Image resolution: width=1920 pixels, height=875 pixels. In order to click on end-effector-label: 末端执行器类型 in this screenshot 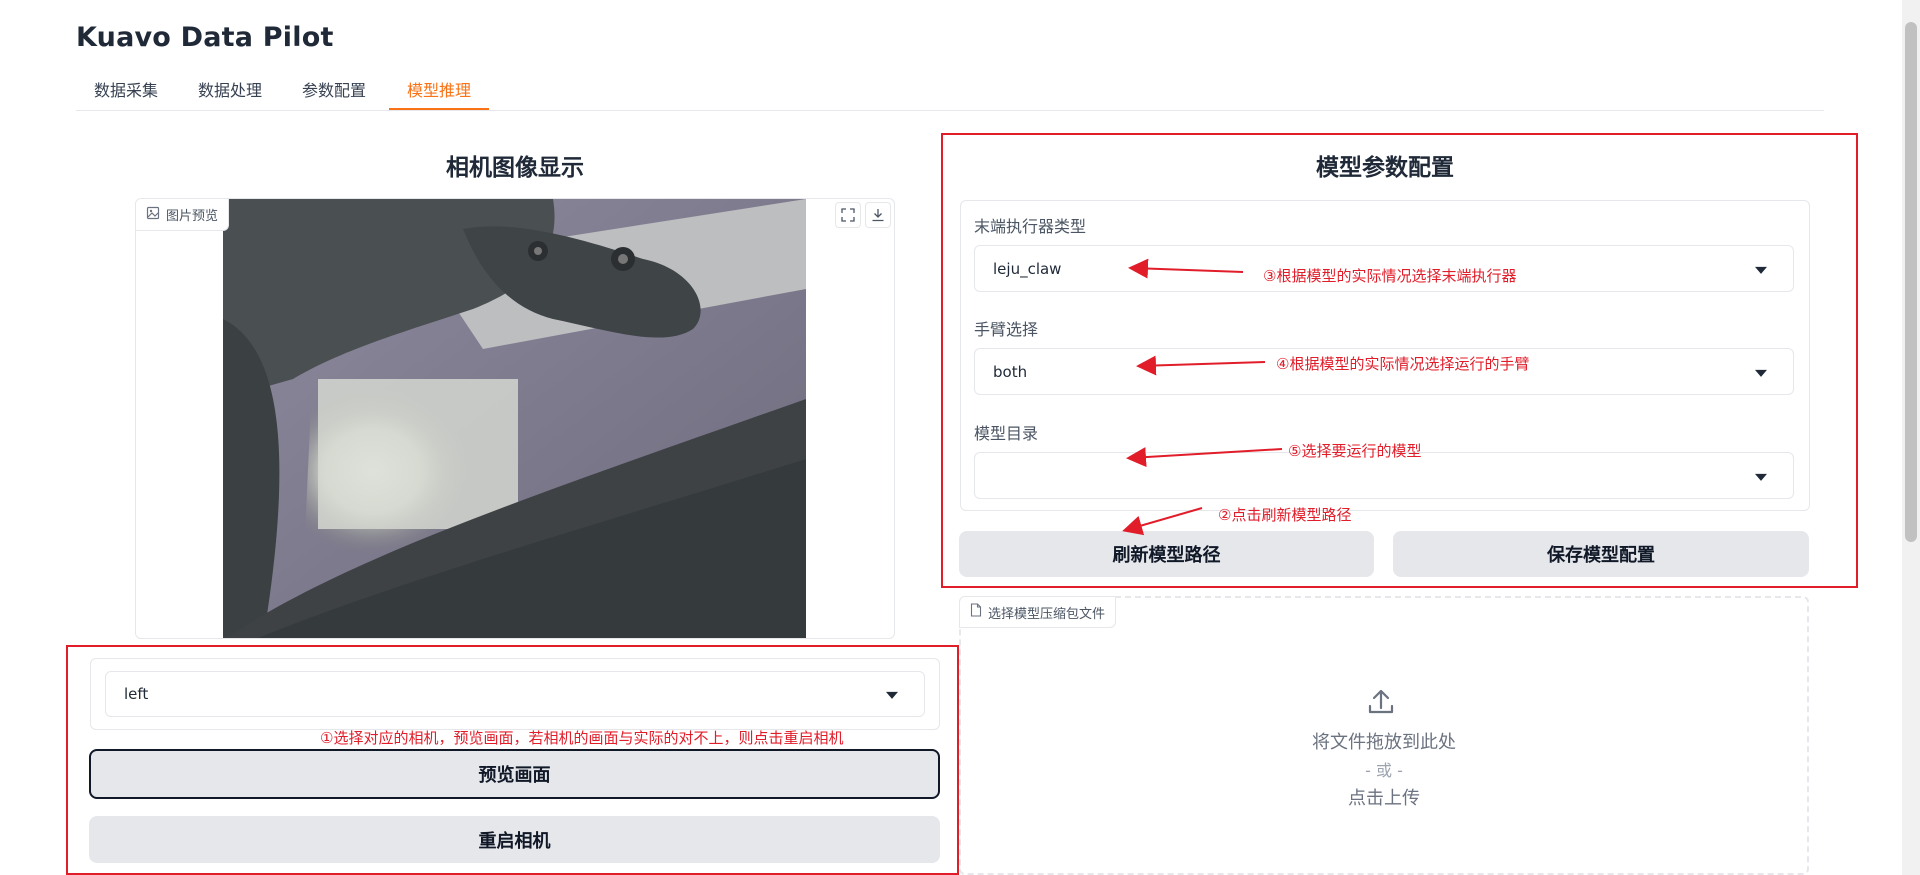, I will do `click(1030, 226)`.